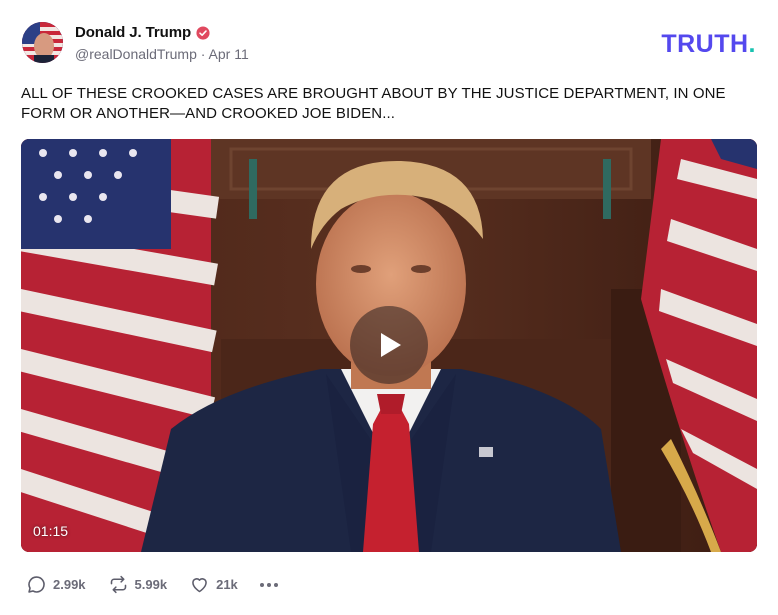 The image size is (778, 615). I want to click on like-count: 21k, so click(227, 584).